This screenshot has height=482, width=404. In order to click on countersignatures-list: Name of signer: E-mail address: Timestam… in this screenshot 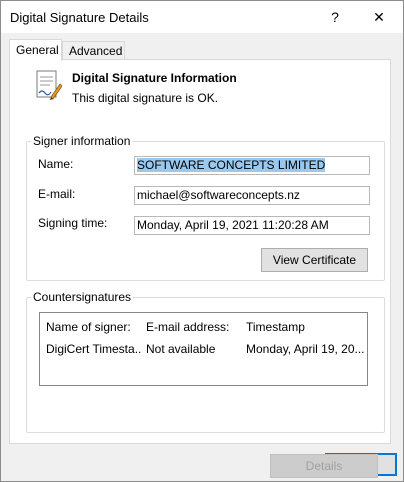, I will do `click(203, 349)`.